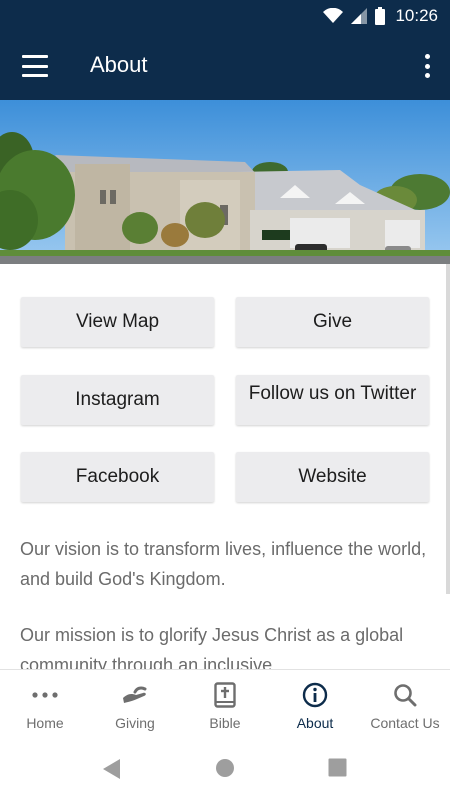  I want to click on nav-label-contact: Contact Us, so click(405, 723).